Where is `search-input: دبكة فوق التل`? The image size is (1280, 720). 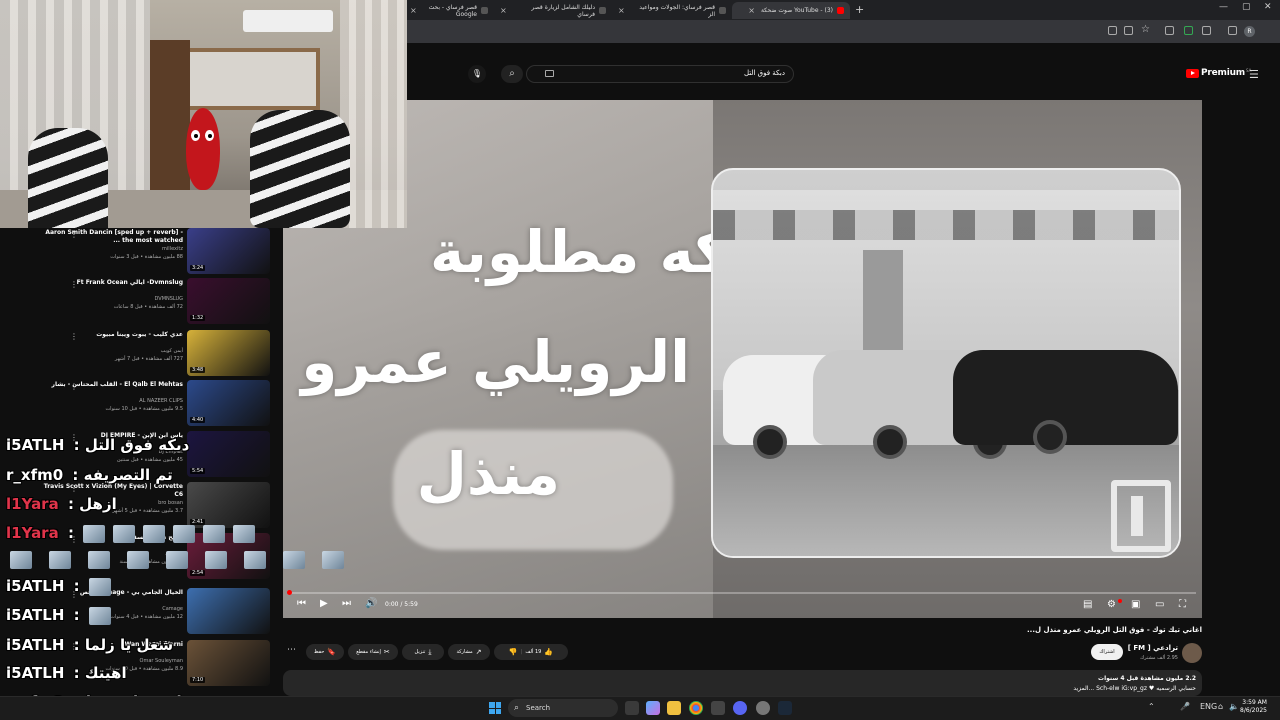 search-input: دبكة فوق التل is located at coordinates (660, 74).